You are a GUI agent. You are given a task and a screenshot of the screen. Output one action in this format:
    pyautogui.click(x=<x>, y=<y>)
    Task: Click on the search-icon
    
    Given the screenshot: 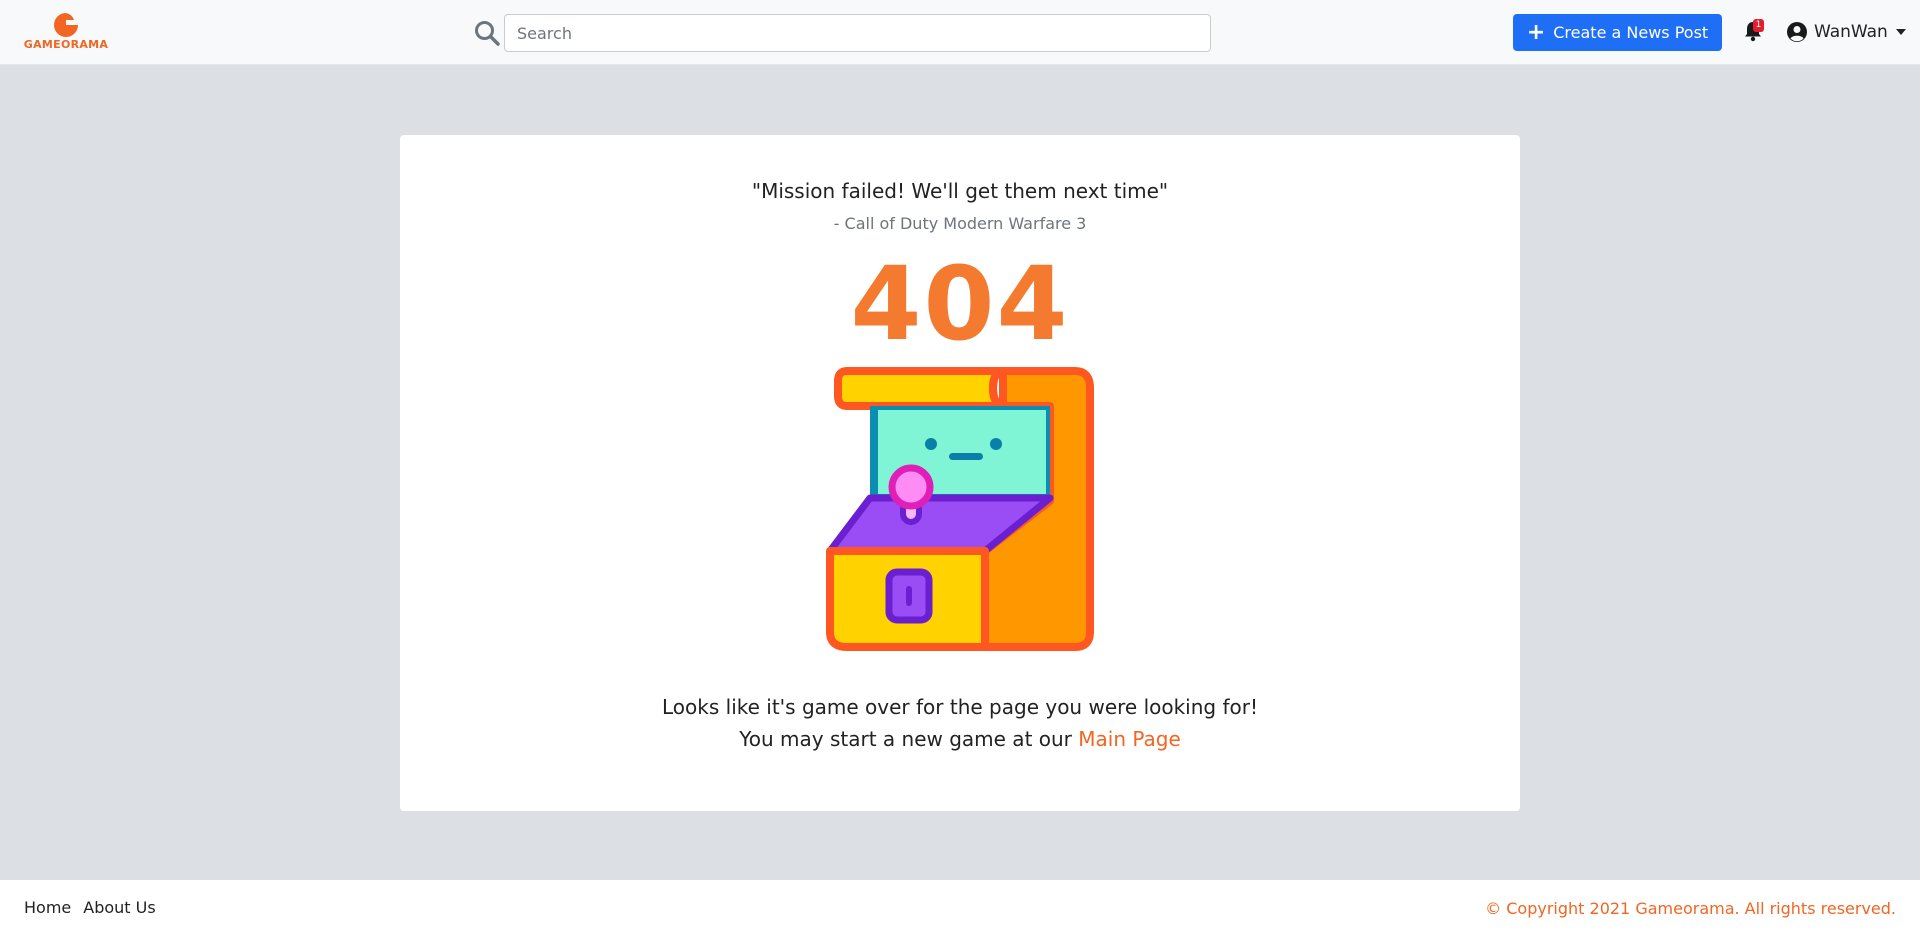 What is the action you would take?
    pyautogui.click(x=487, y=33)
    